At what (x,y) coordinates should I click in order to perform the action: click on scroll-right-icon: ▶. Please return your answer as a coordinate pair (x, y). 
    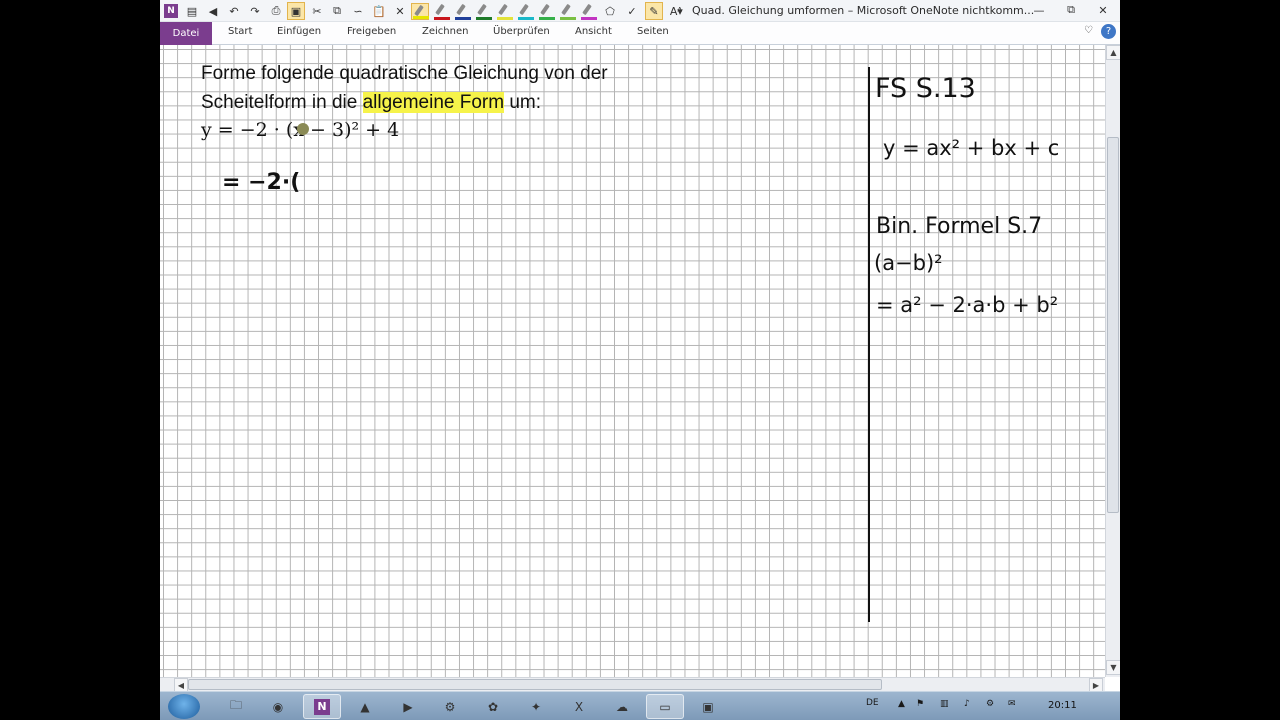
    Looking at the image, I should click on (1096, 685).